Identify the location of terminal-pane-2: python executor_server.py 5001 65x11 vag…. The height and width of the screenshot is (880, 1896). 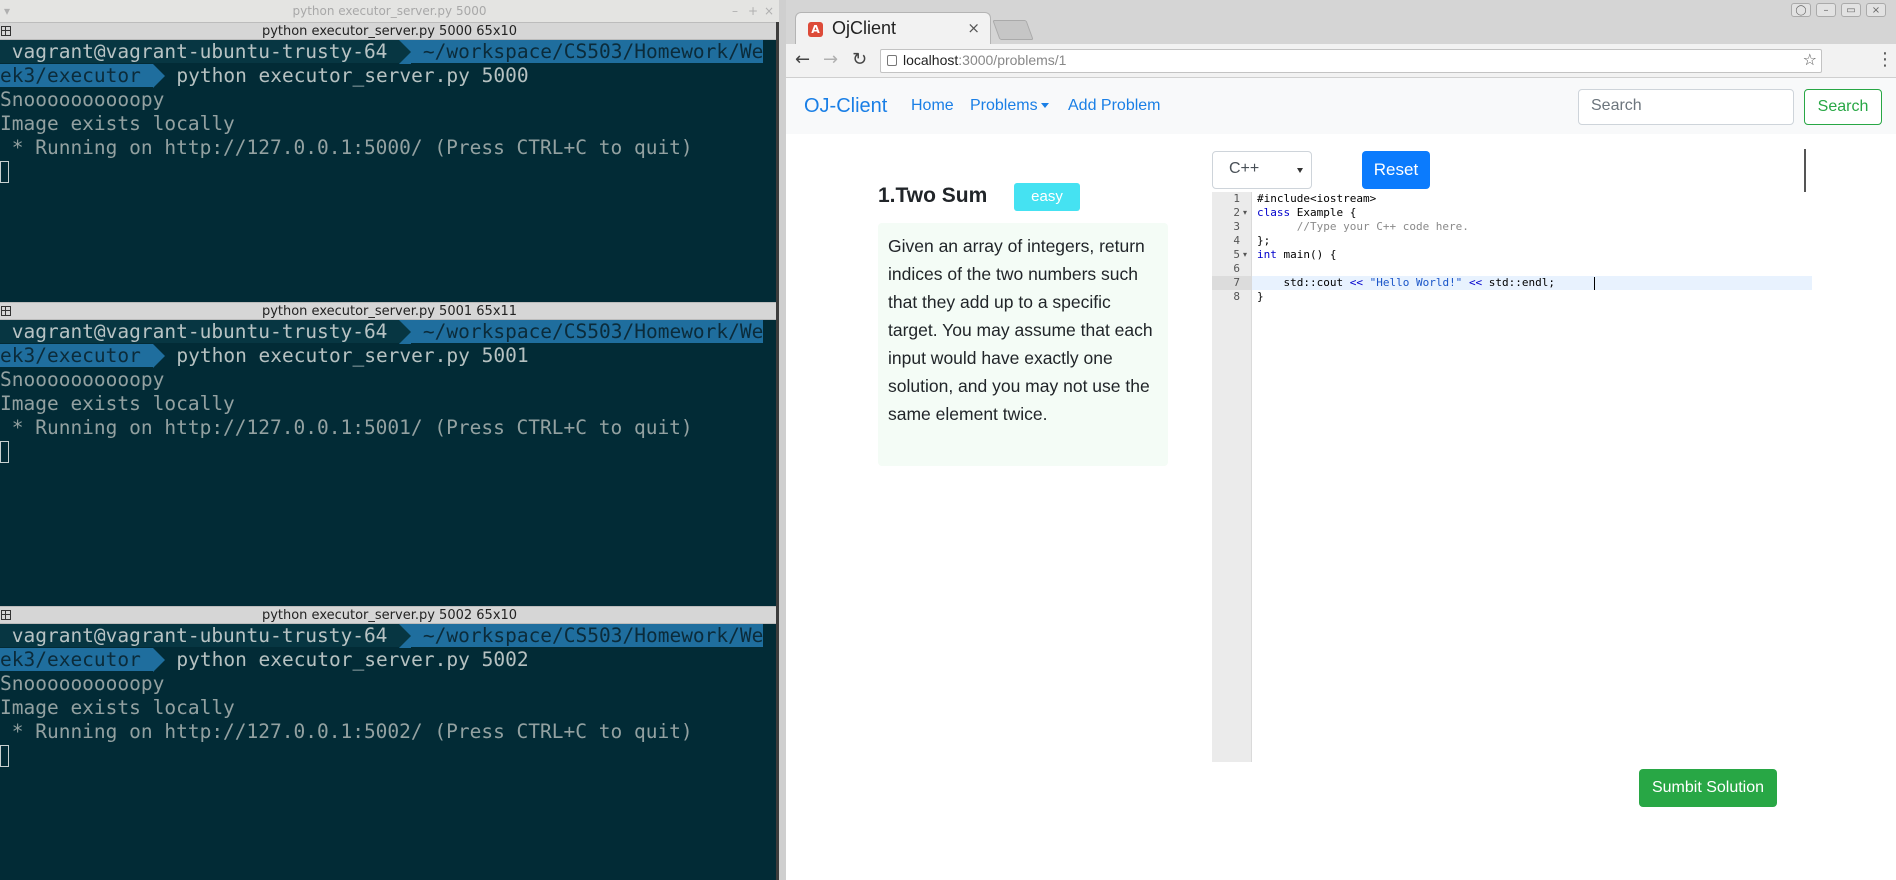
(389, 453).